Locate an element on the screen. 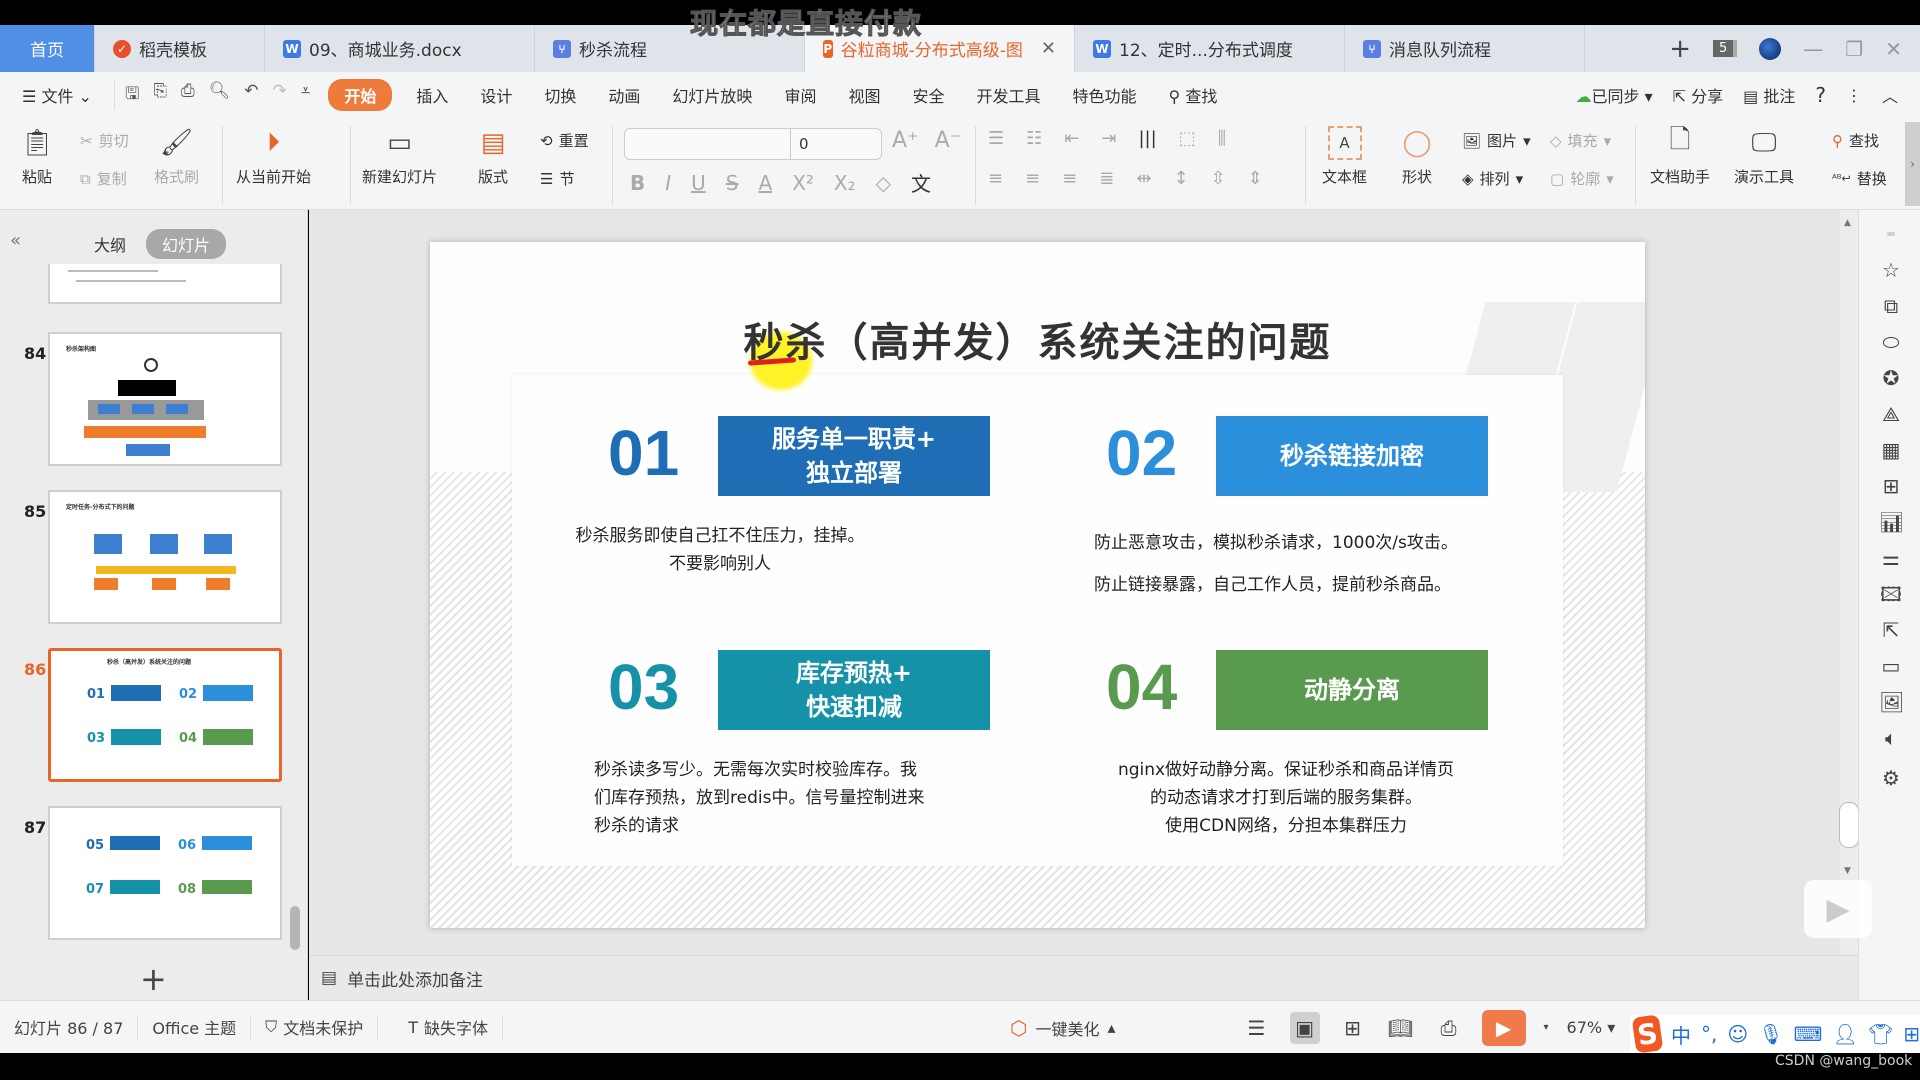  document-protection: ⛉ 文档未保护 is located at coordinates (315, 1027).